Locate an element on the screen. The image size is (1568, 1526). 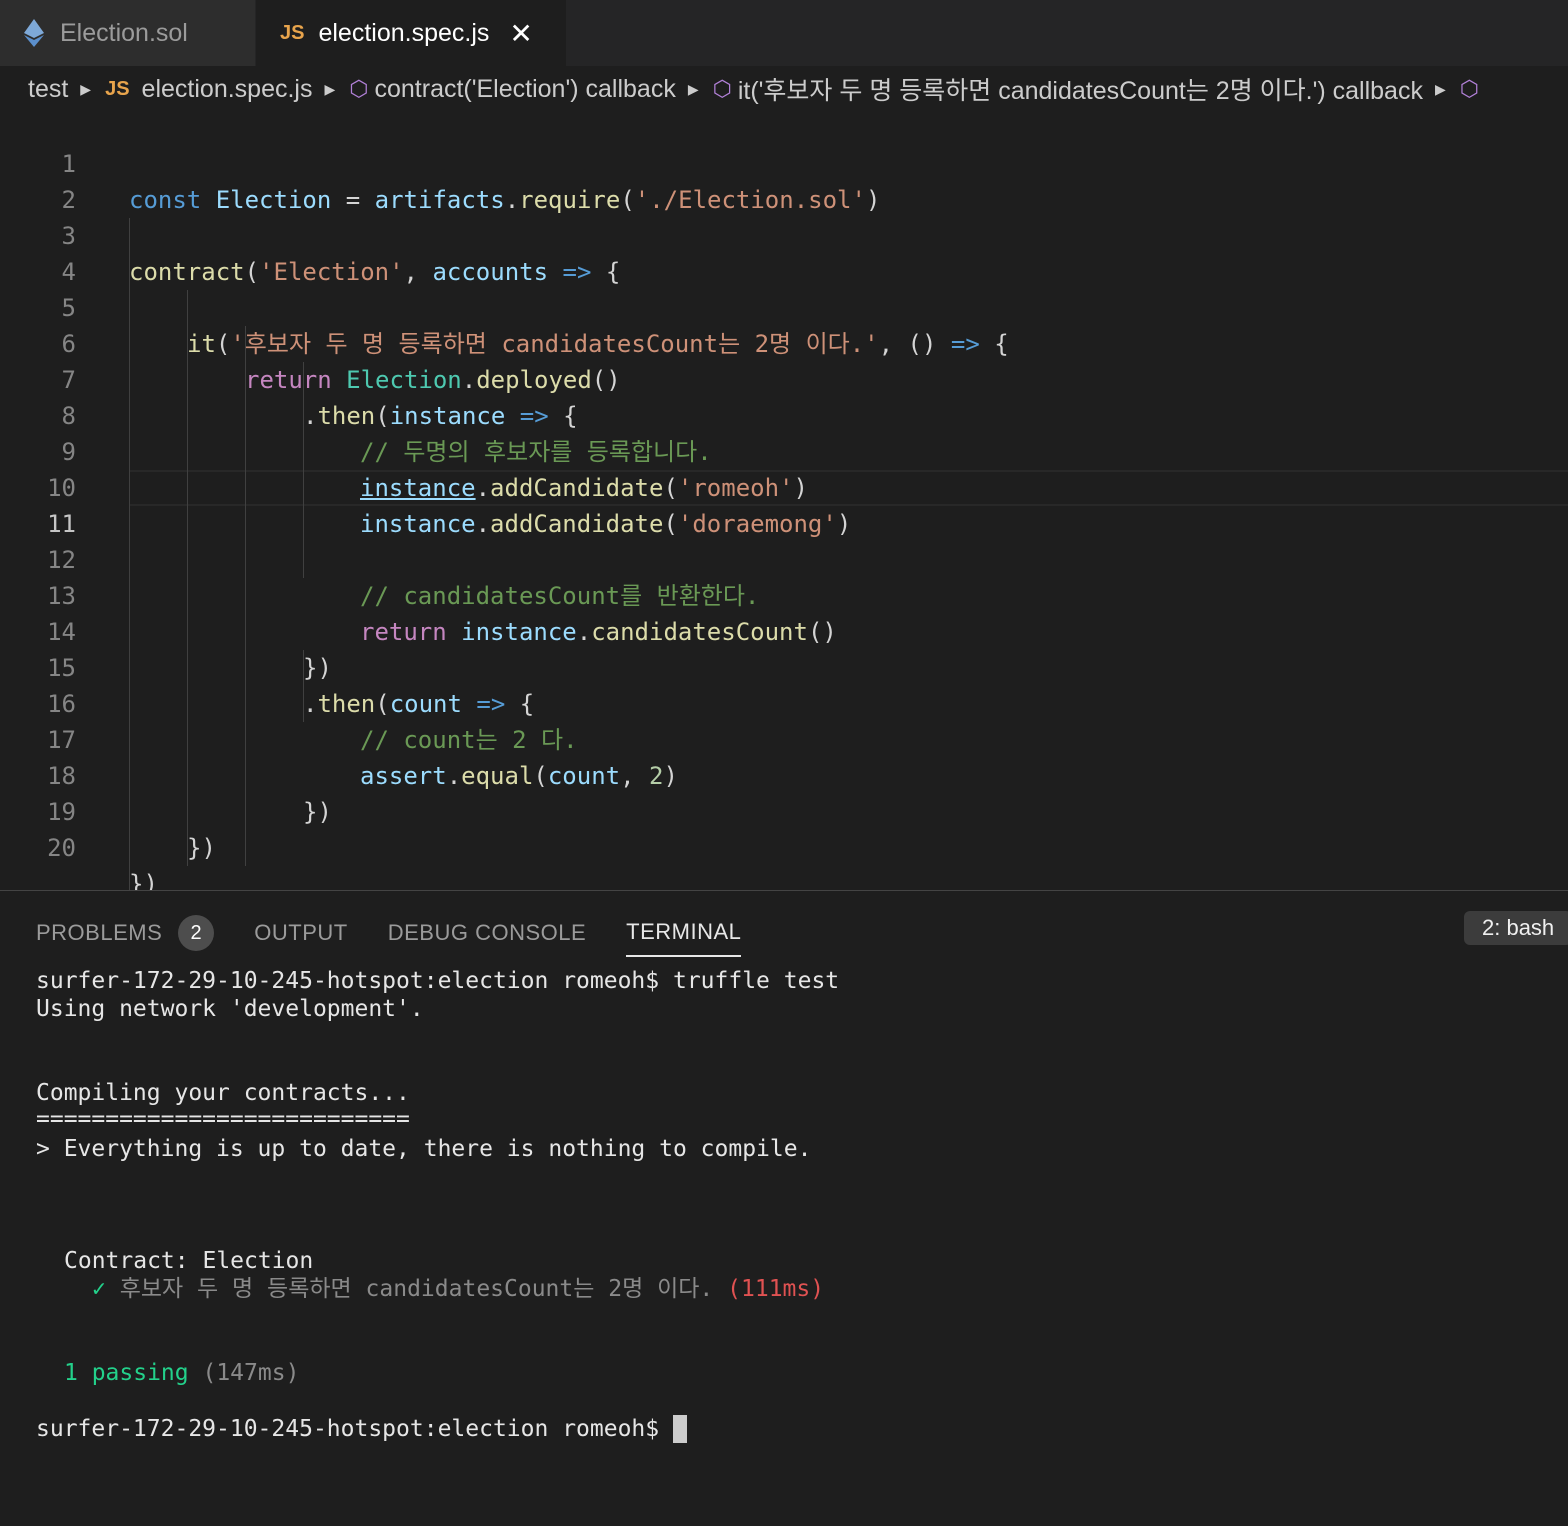
code-line: 13 return instance.candidatesCount() is located at coordinates (784, 594).